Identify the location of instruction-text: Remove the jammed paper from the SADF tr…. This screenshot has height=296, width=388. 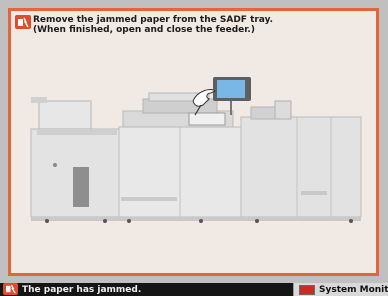
(203, 25).